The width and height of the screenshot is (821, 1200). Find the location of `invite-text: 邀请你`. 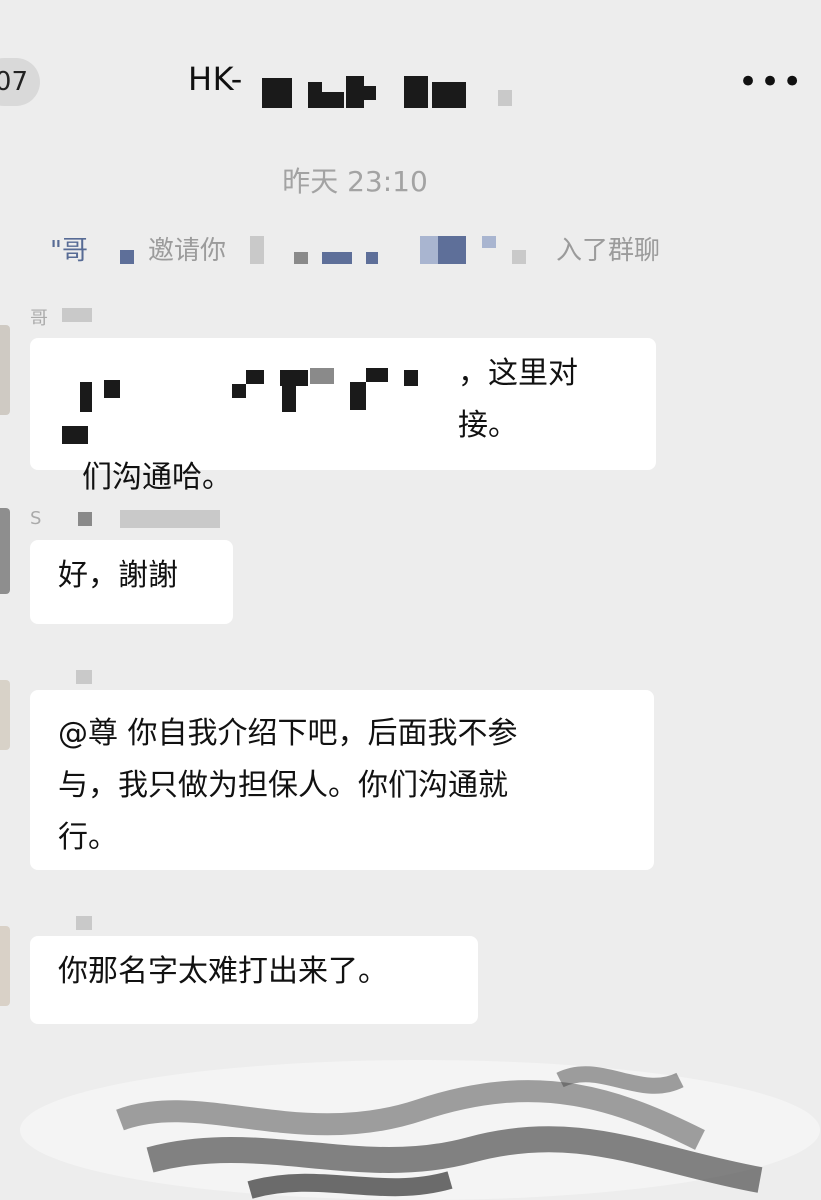

invite-text: 邀请你 is located at coordinates (186, 251).